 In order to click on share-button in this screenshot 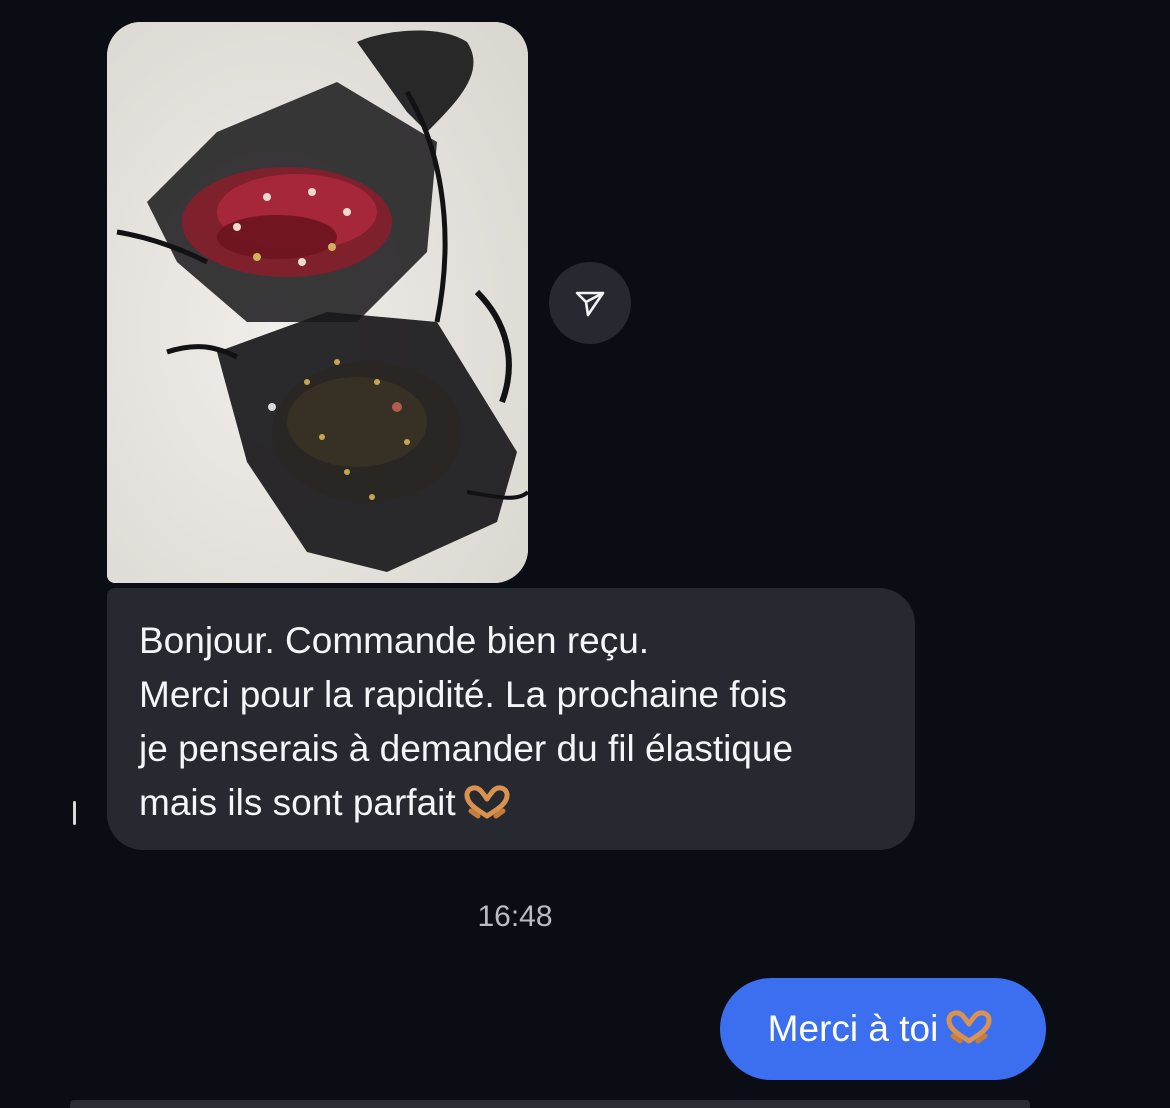, I will do `click(590, 303)`.